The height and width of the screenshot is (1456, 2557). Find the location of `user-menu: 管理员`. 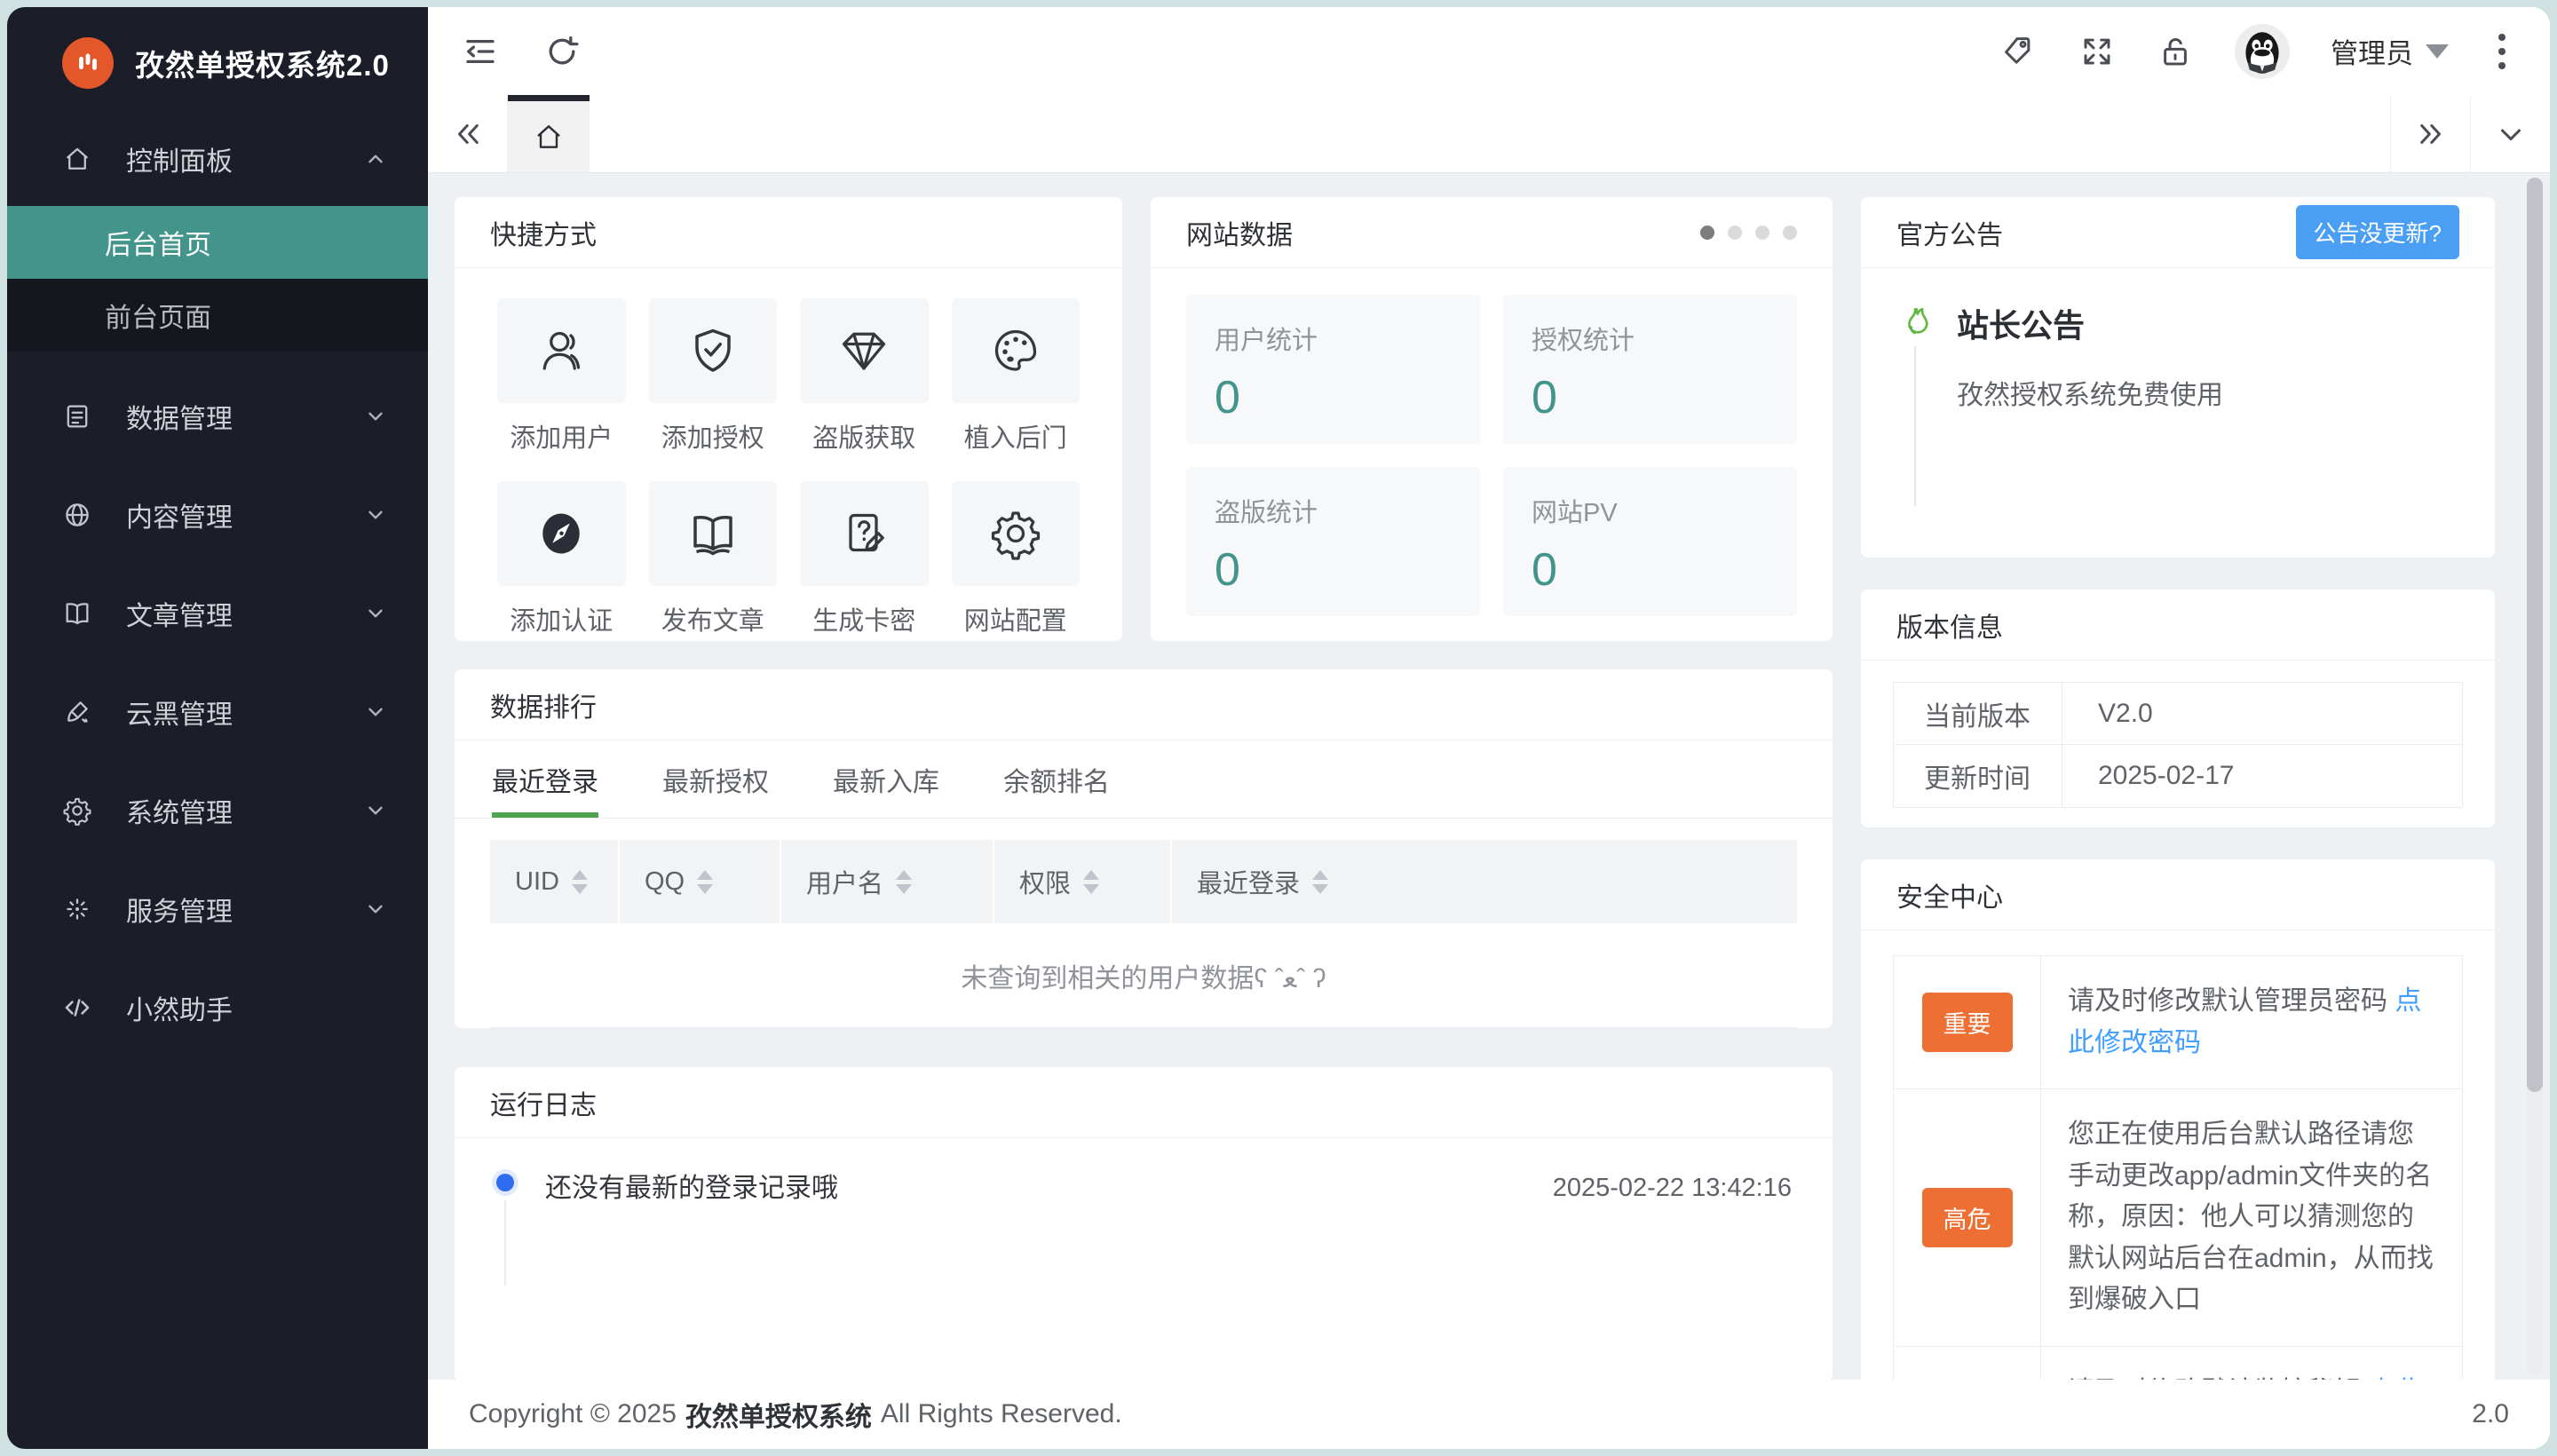

user-menu: 管理员 is located at coordinates (2390, 51).